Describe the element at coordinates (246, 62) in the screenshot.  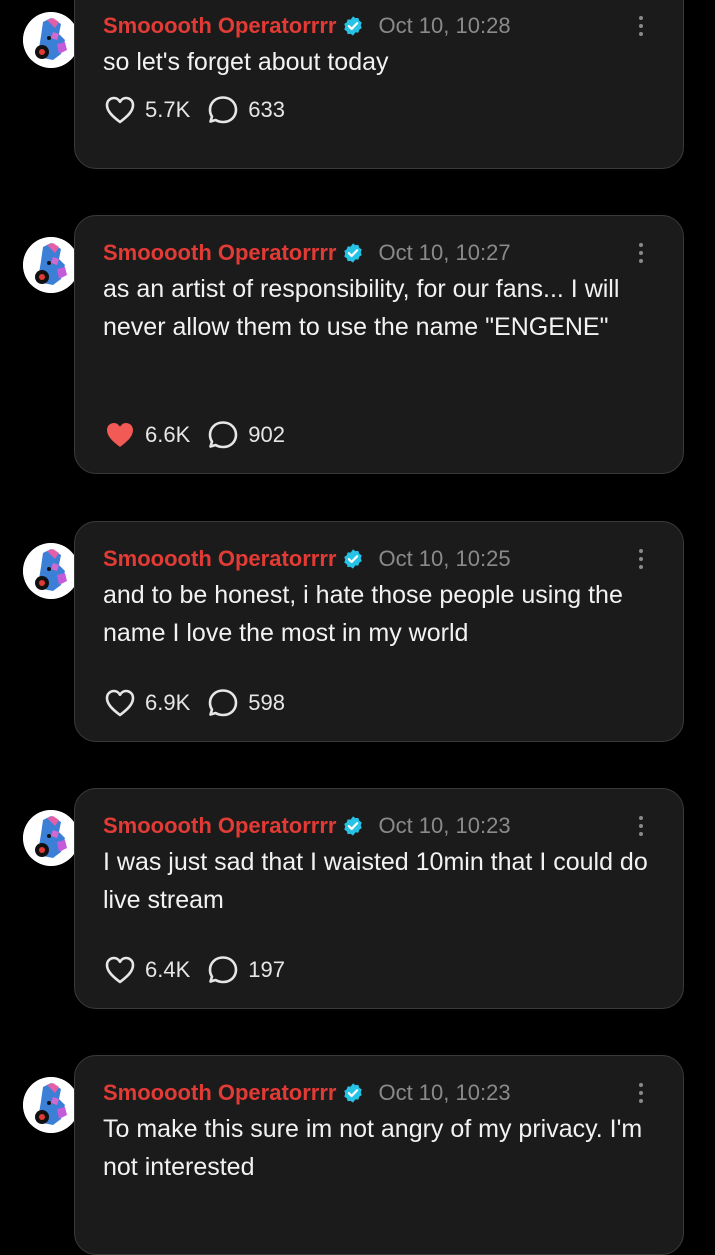
I see `post-text: so let's forget about today` at that location.